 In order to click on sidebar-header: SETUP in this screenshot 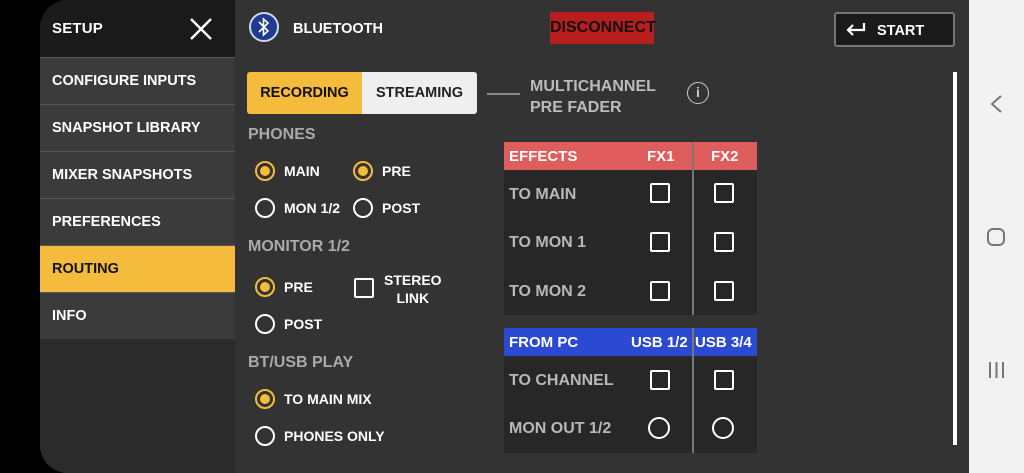, I will do `click(137, 28)`.